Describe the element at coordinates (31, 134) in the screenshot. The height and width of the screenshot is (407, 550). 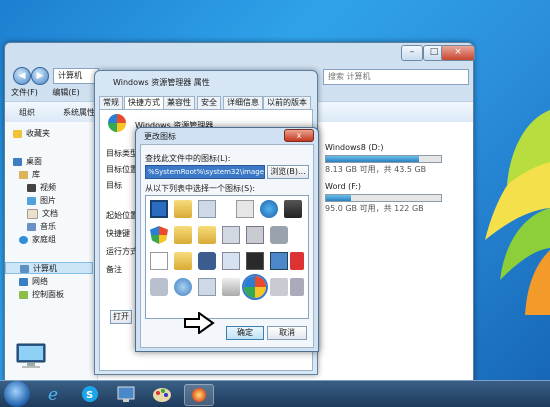
I see `nav-favorites: 收藏夹` at that location.